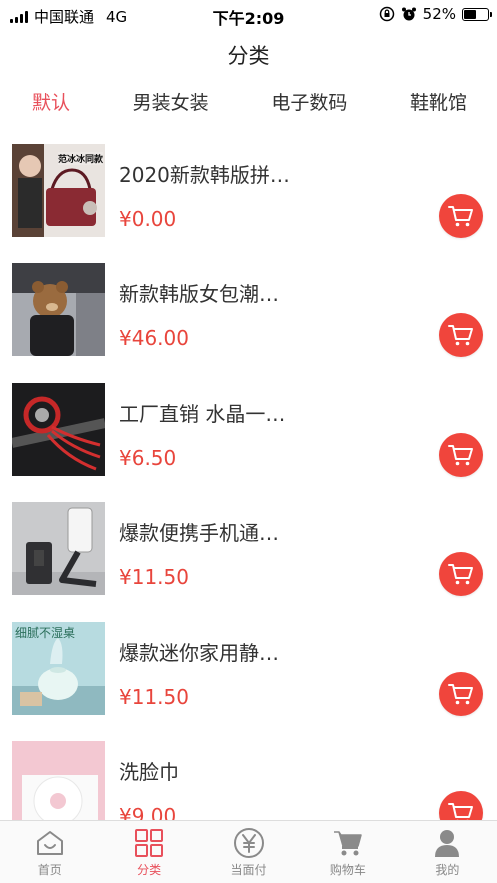 This screenshot has height=883, width=497. I want to click on product-image-bear-backpack, so click(58, 310).